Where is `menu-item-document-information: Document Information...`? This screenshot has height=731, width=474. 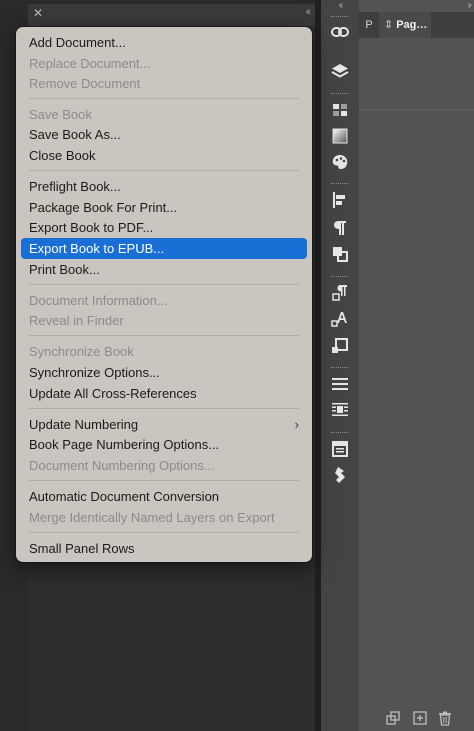 menu-item-document-information: Document Information... is located at coordinates (98, 300).